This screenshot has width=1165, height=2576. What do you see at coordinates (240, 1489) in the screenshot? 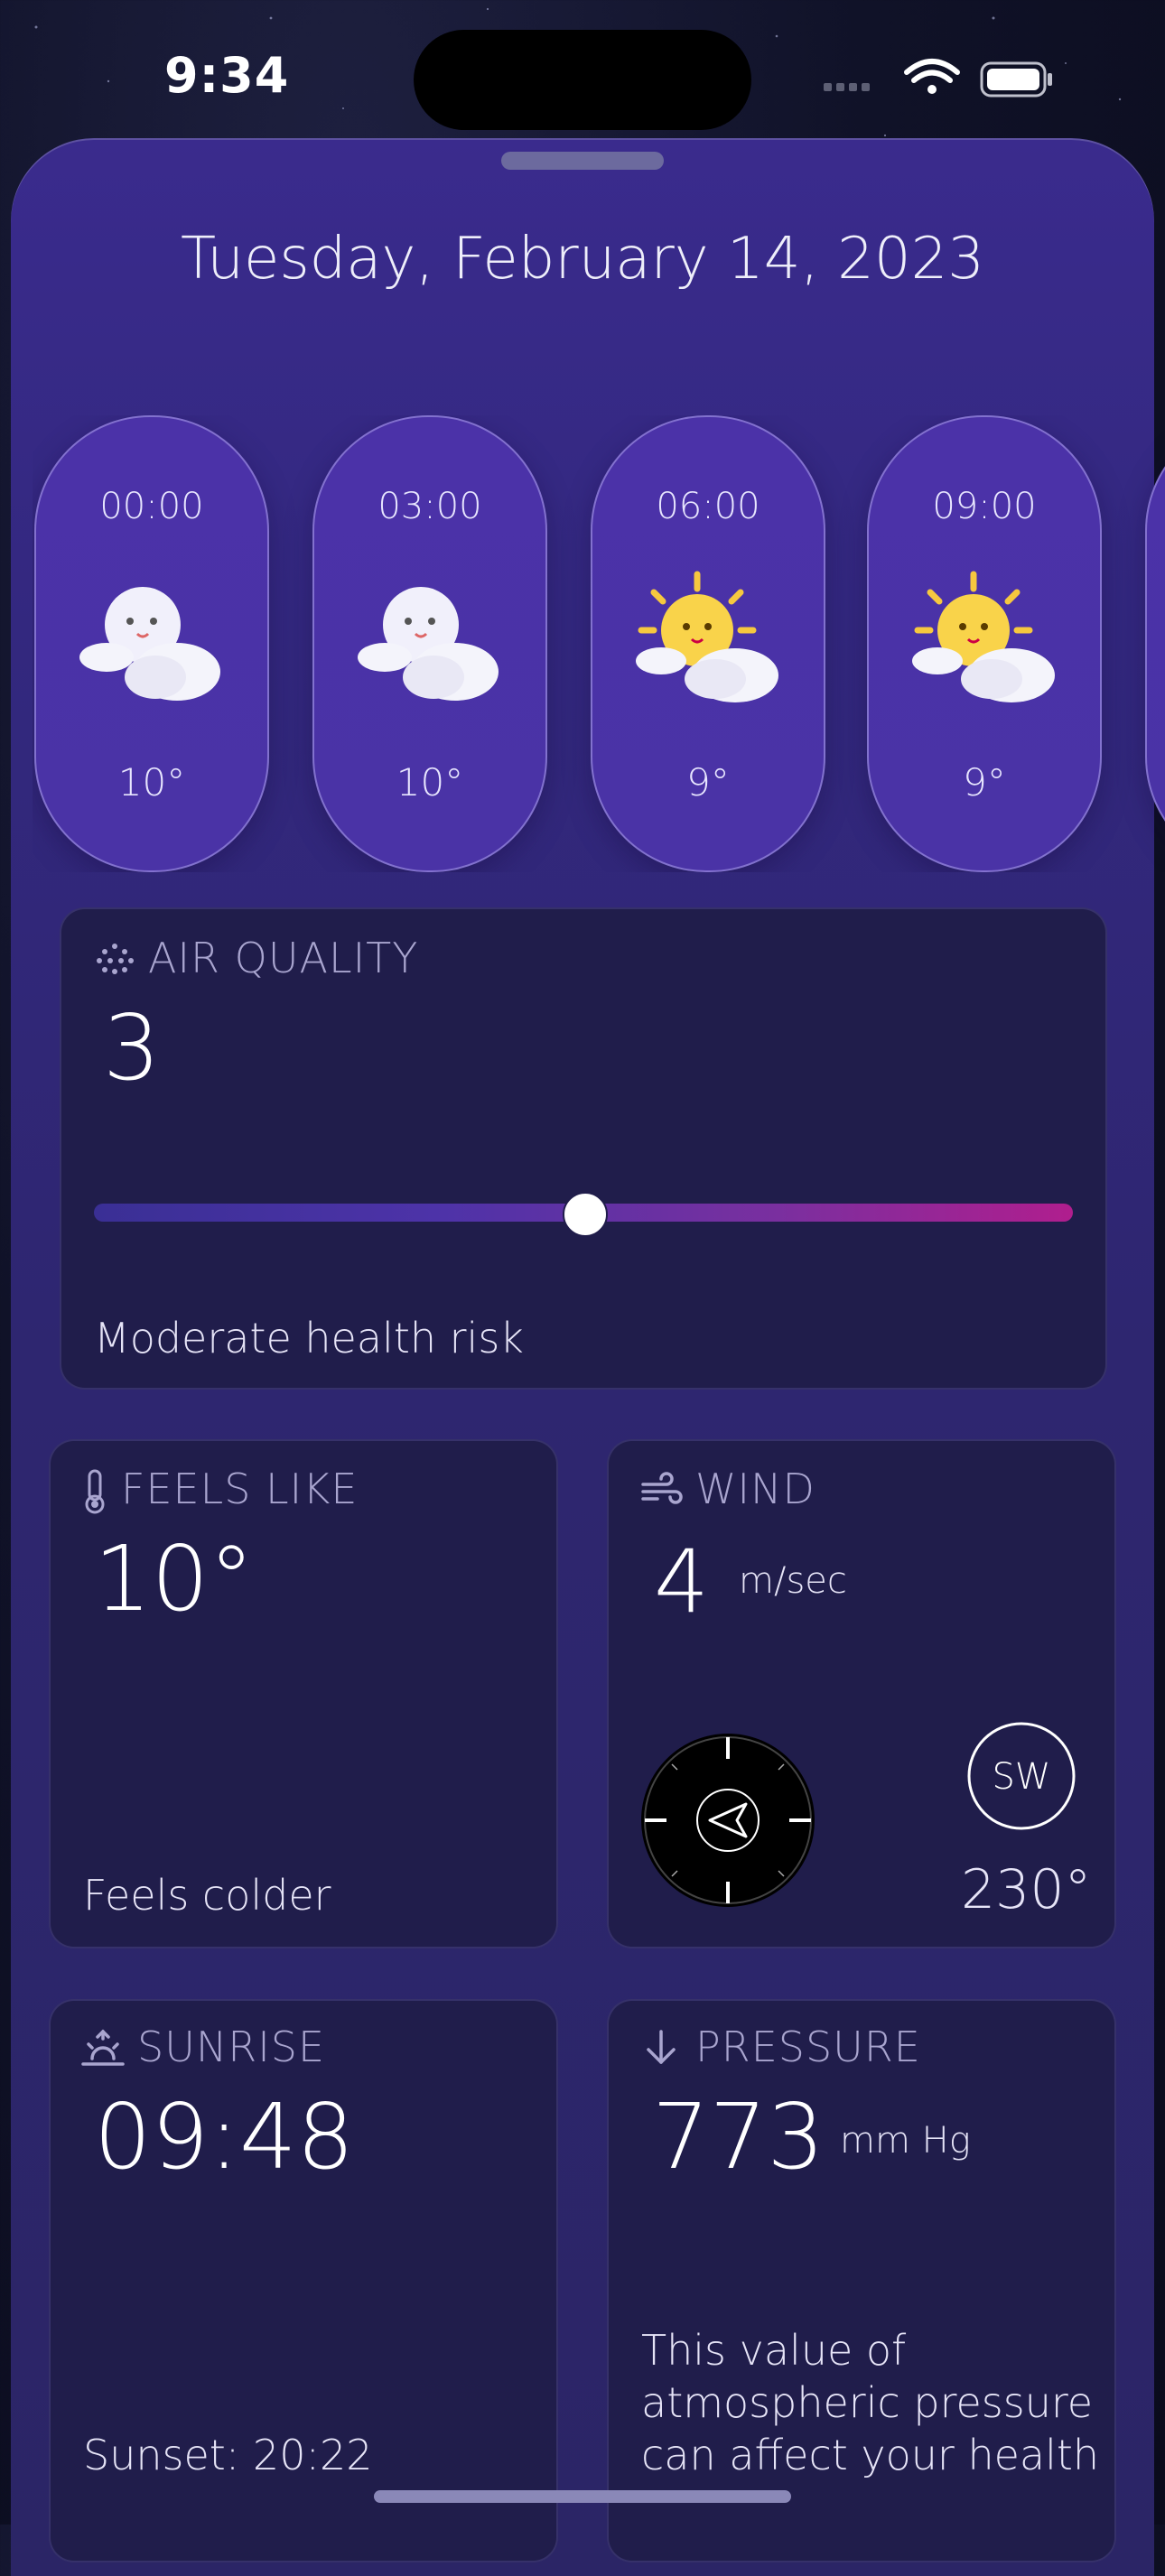
I see `feels-like-title: FEELS LIKE` at bounding box center [240, 1489].